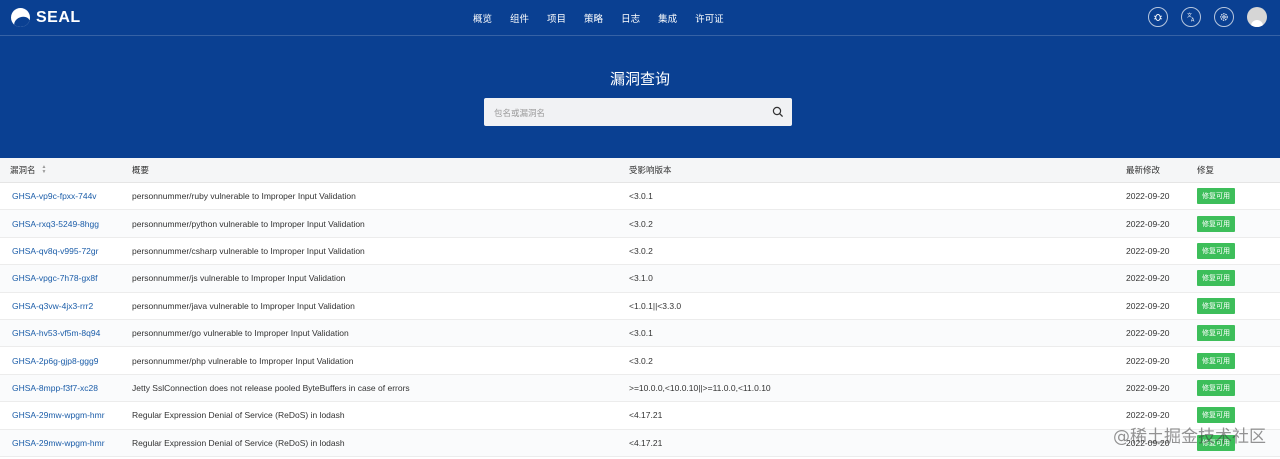  What do you see at coordinates (519, 18) in the screenshot?
I see `nav-item-components: 组件` at bounding box center [519, 18].